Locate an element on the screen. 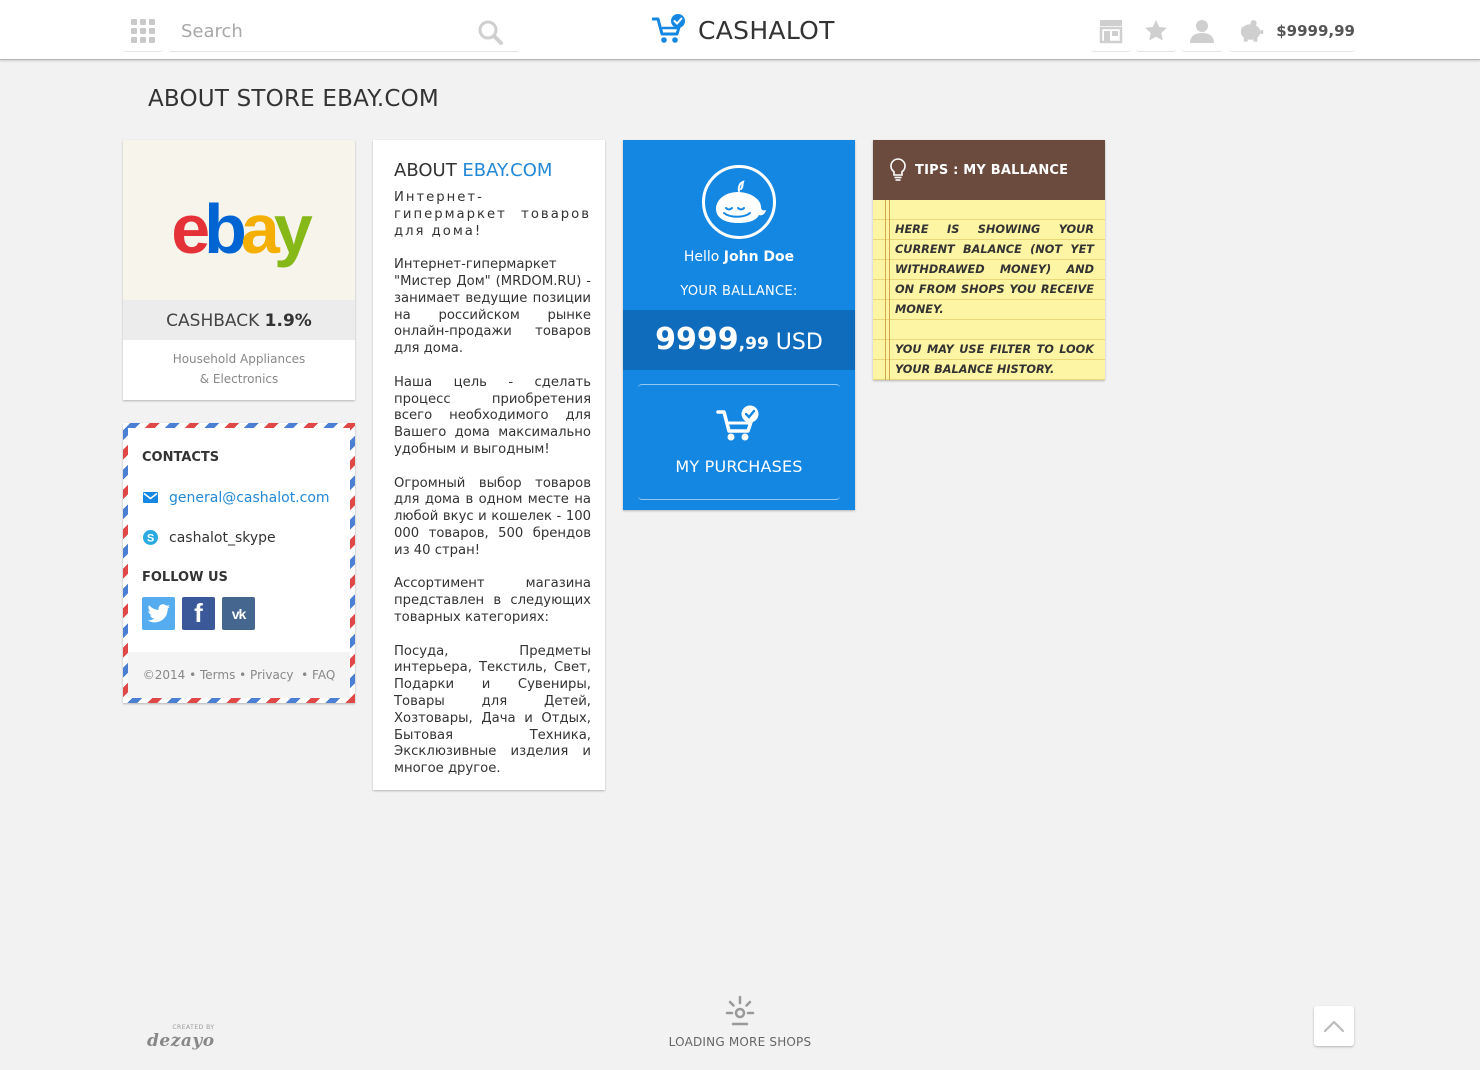 This screenshot has width=1480, height=1070. facebook-icon: f is located at coordinates (198, 613).